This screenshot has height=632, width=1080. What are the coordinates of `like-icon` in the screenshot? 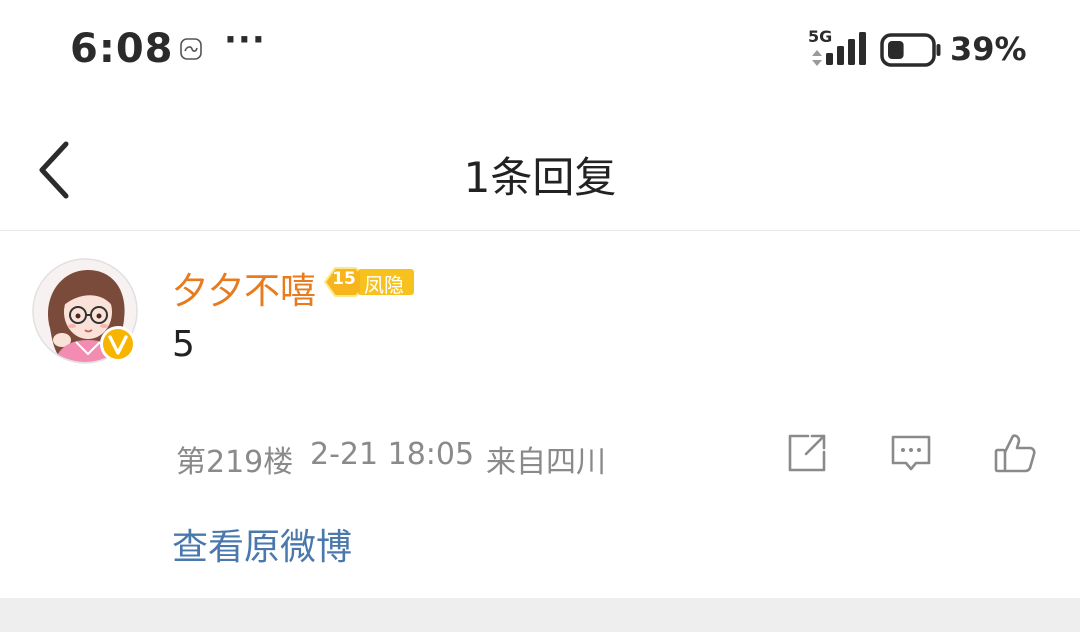 It's located at (1015, 453).